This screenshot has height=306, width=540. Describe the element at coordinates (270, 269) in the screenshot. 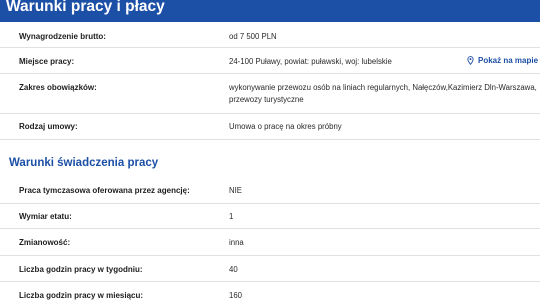

I see `row-weekly-hours: Liczba godzin pracy w tygodniu: 40` at that location.